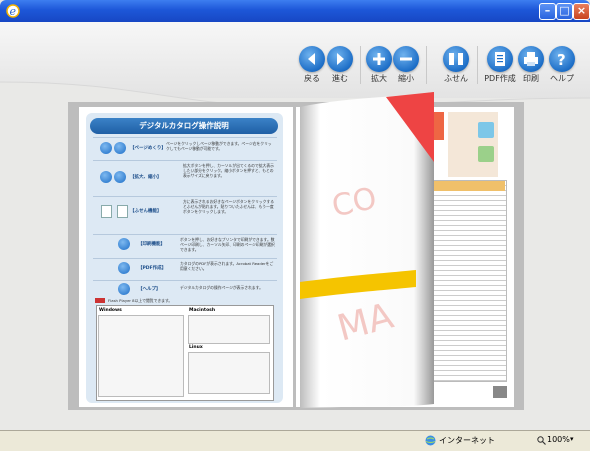 This screenshot has width=590, height=451. I want to click on chevron-down-icon: ▾, so click(572, 439).